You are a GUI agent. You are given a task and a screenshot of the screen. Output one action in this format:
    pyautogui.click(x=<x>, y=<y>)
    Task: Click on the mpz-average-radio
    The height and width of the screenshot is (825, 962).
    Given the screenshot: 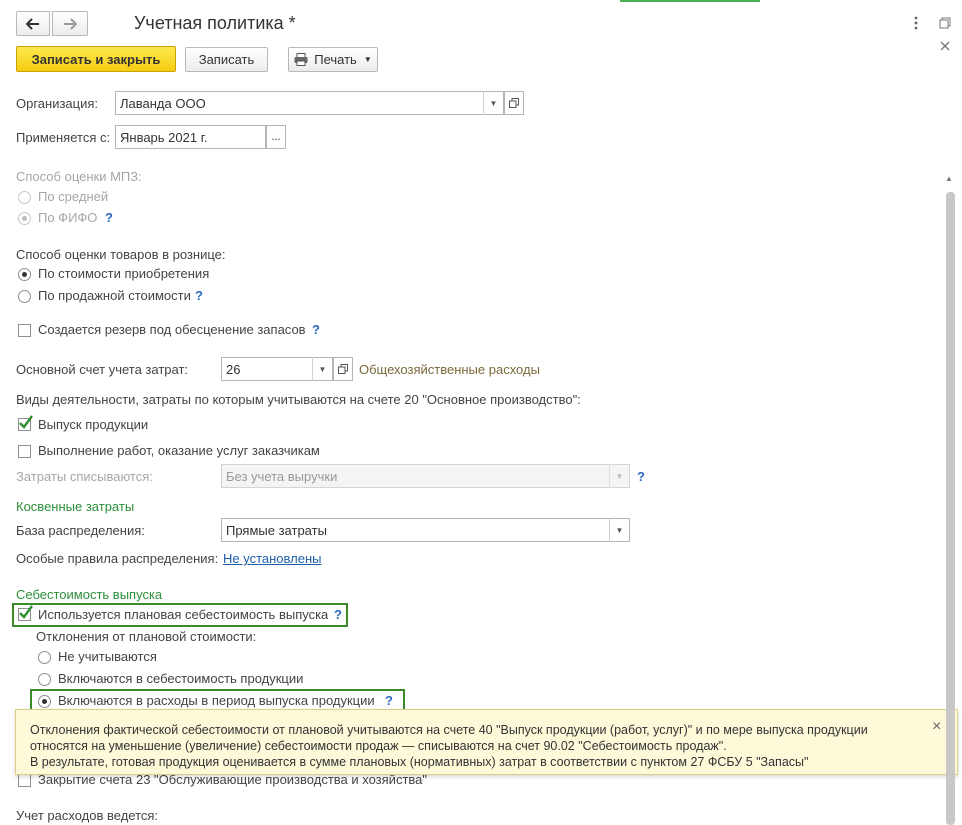 What is the action you would take?
    pyautogui.click(x=24, y=197)
    